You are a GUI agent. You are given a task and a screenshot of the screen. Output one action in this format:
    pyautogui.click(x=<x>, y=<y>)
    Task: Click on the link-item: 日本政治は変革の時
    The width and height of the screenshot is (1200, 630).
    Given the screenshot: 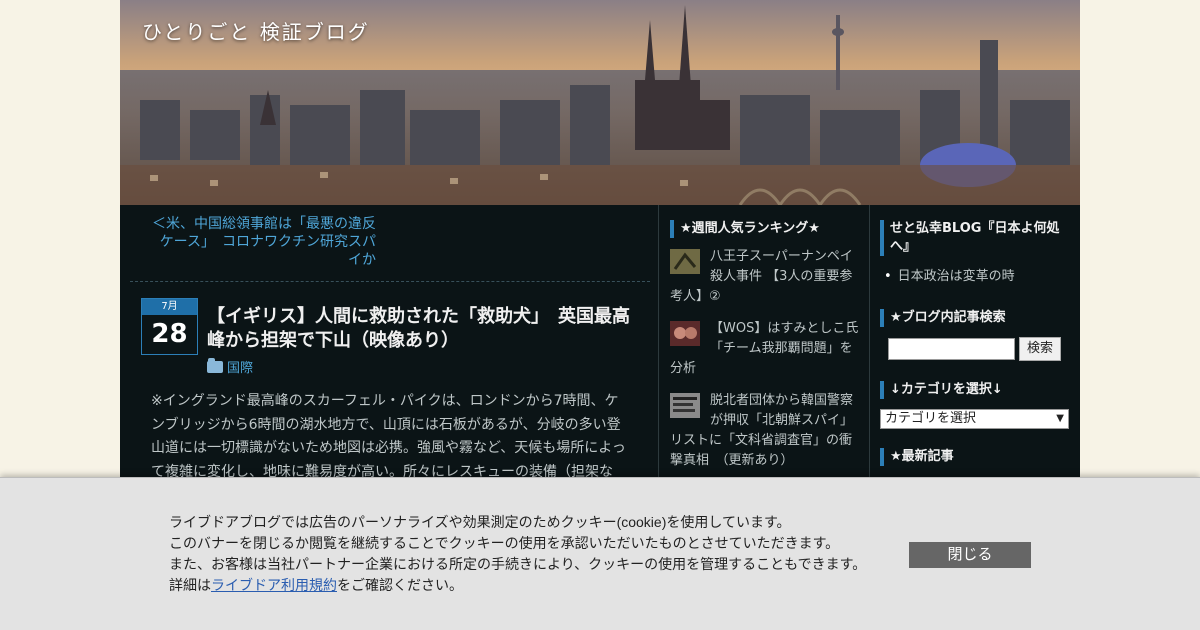 What is the action you would take?
    pyautogui.click(x=949, y=274)
    